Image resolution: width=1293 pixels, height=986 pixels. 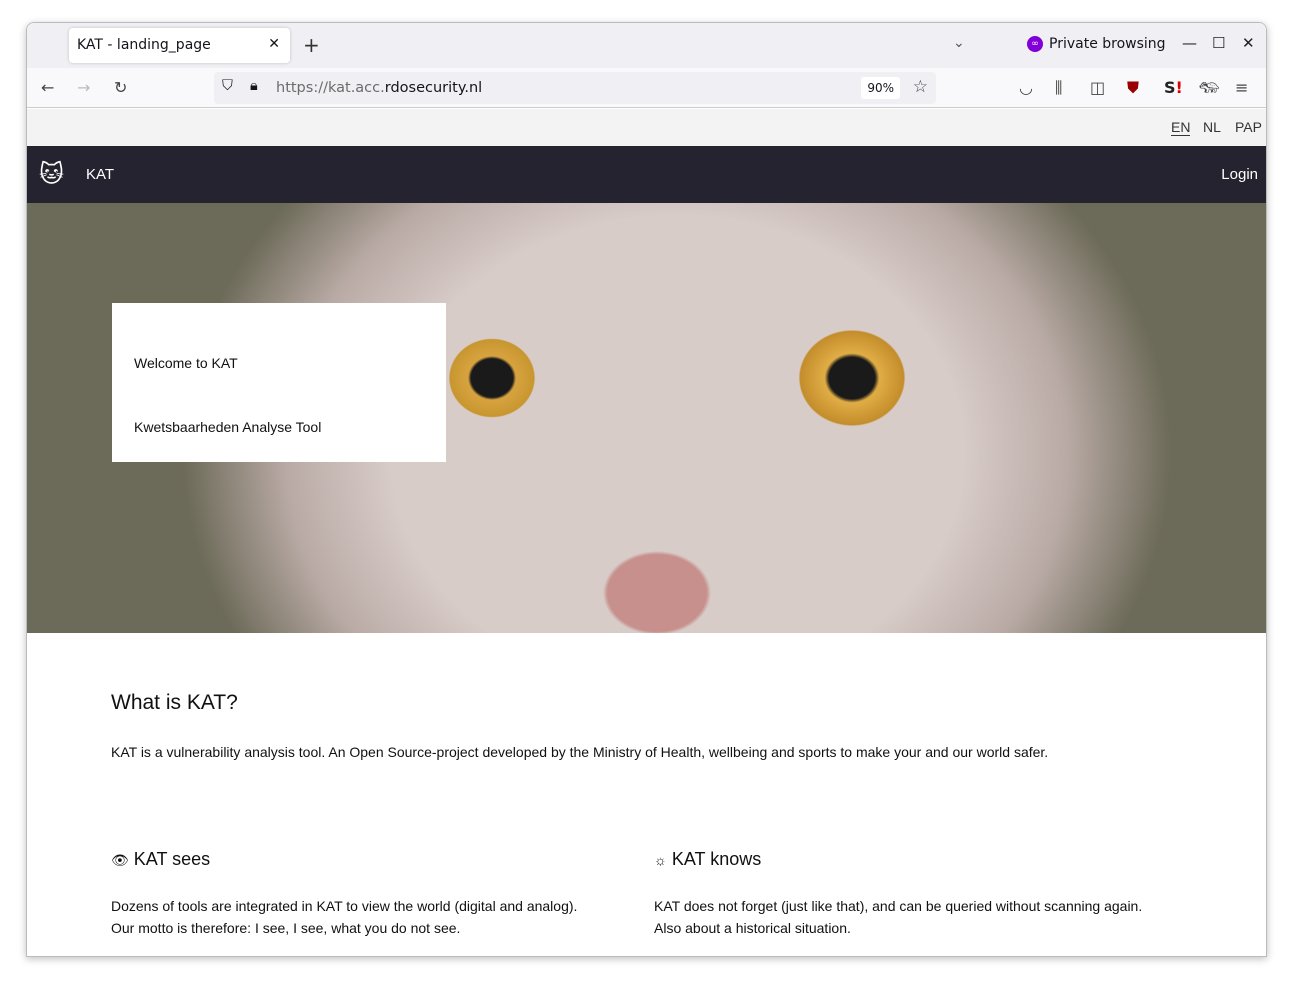 What do you see at coordinates (920, 87) in the screenshot?
I see `bookmark-star-icon: ☆` at bounding box center [920, 87].